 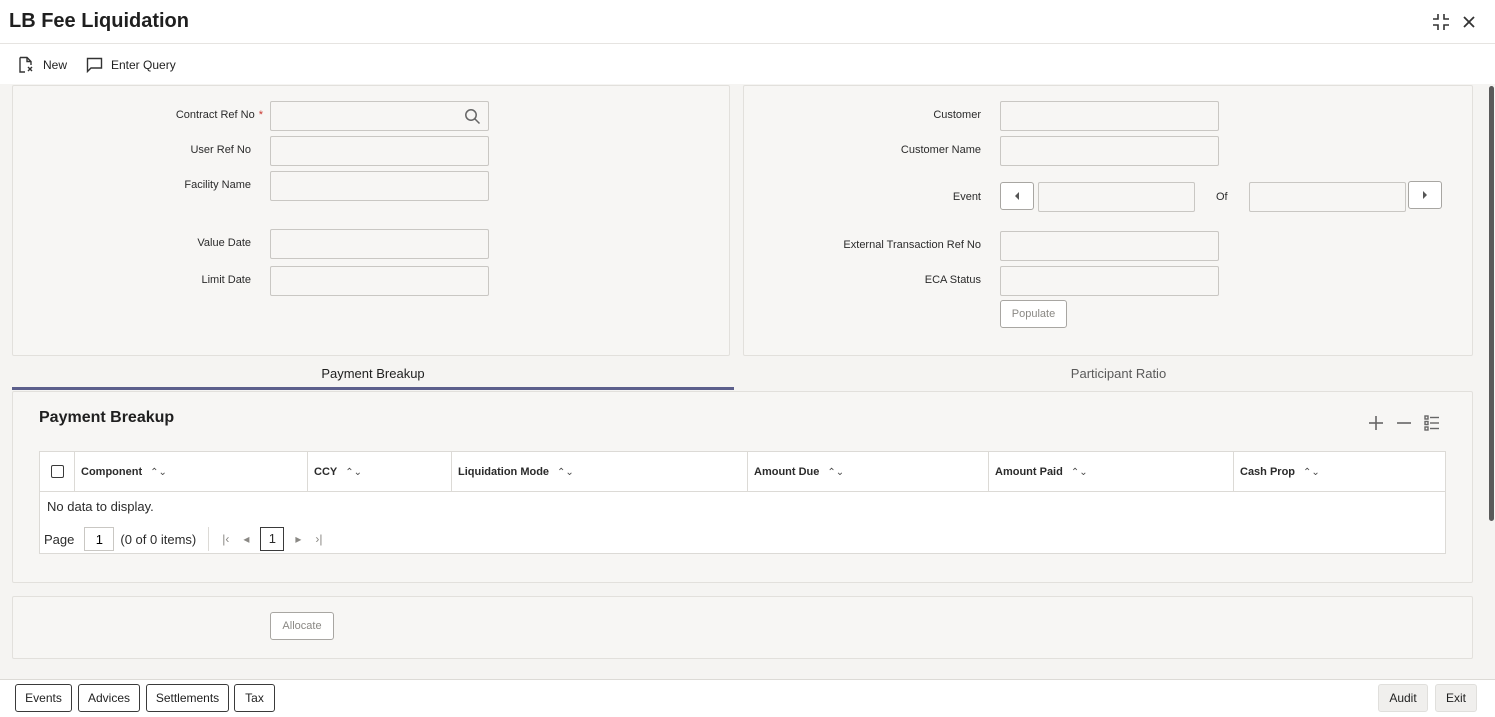 What do you see at coordinates (1033, 314) in the screenshot?
I see `populate-button: Populate` at bounding box center [1033, 314].